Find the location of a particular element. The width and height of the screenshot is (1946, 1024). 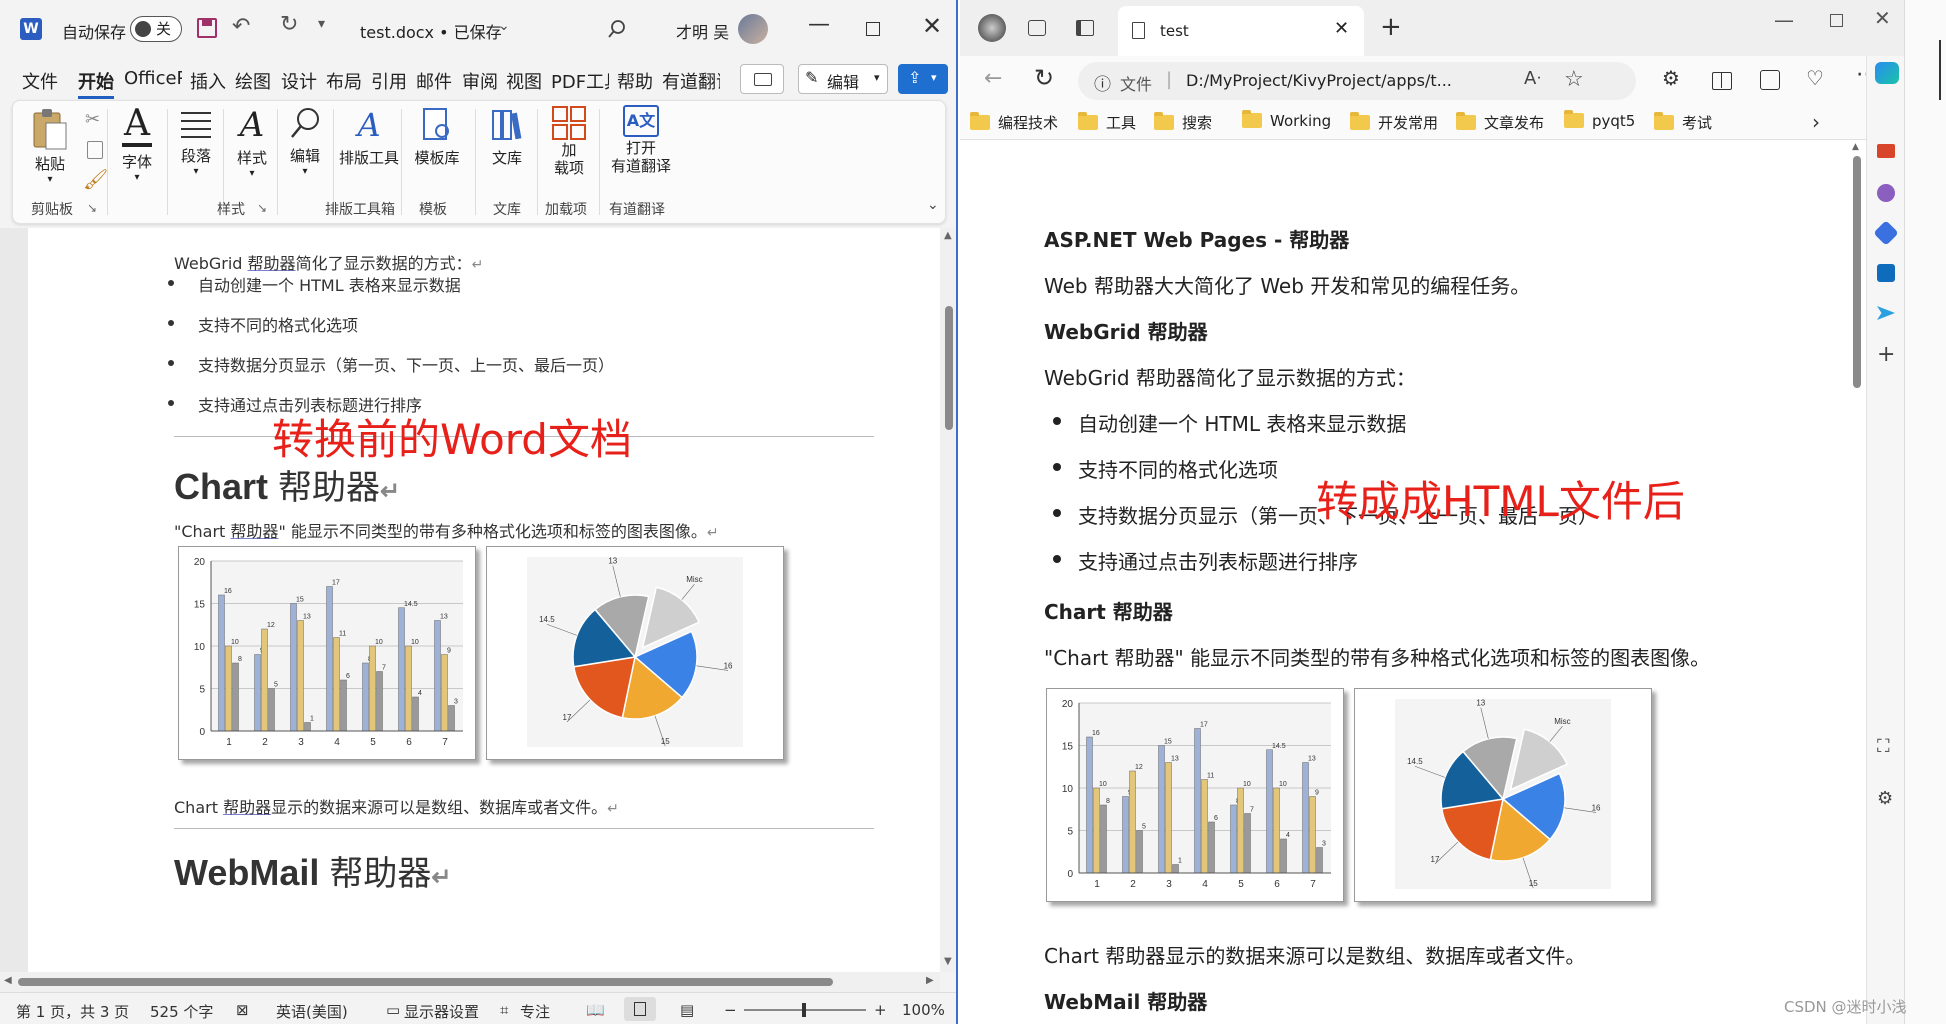

extensions-icon: ⚙ is located at coordinates (1671, 78).